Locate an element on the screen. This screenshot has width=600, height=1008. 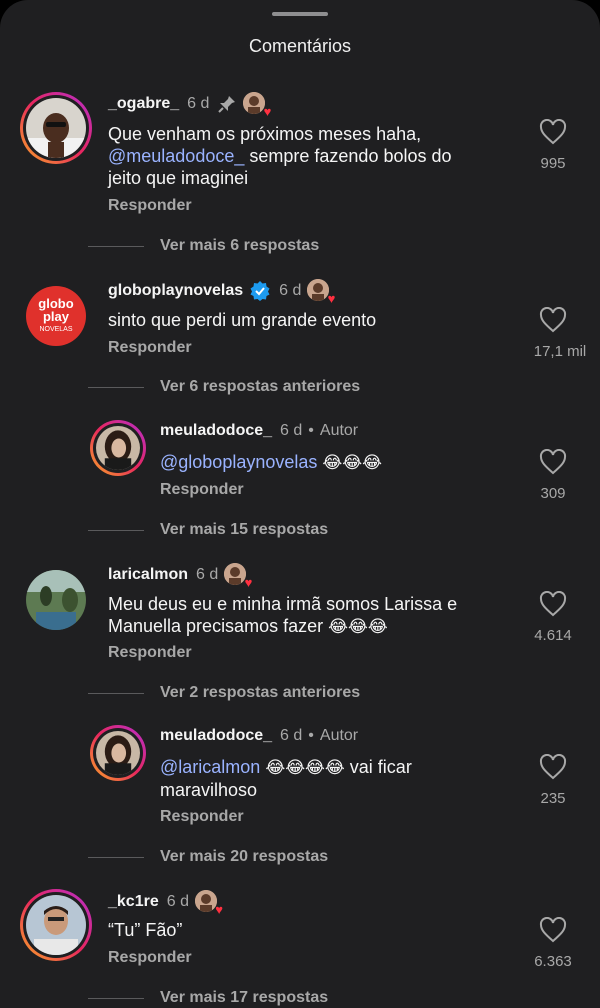
logo-text: NOVELAS is located at coordinates (56, 329).